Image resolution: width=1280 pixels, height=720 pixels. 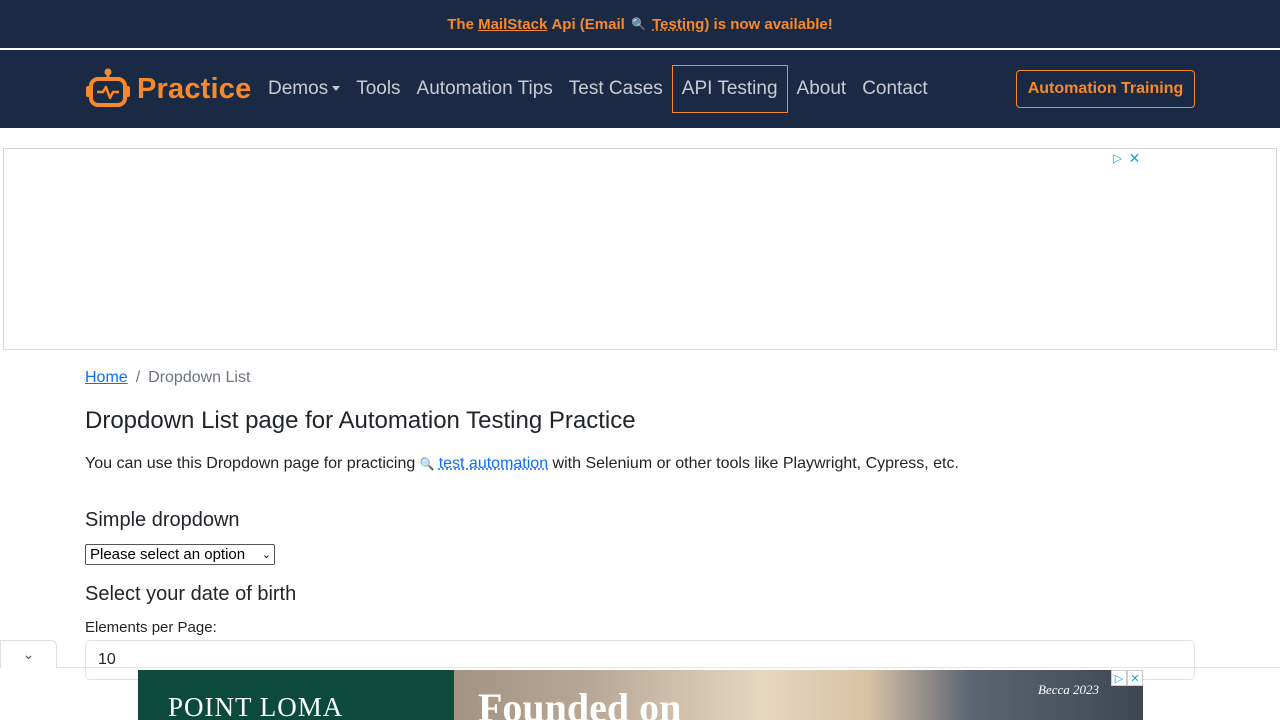 I want to click on nav-demos: Demos, so click(x=304, y=89).